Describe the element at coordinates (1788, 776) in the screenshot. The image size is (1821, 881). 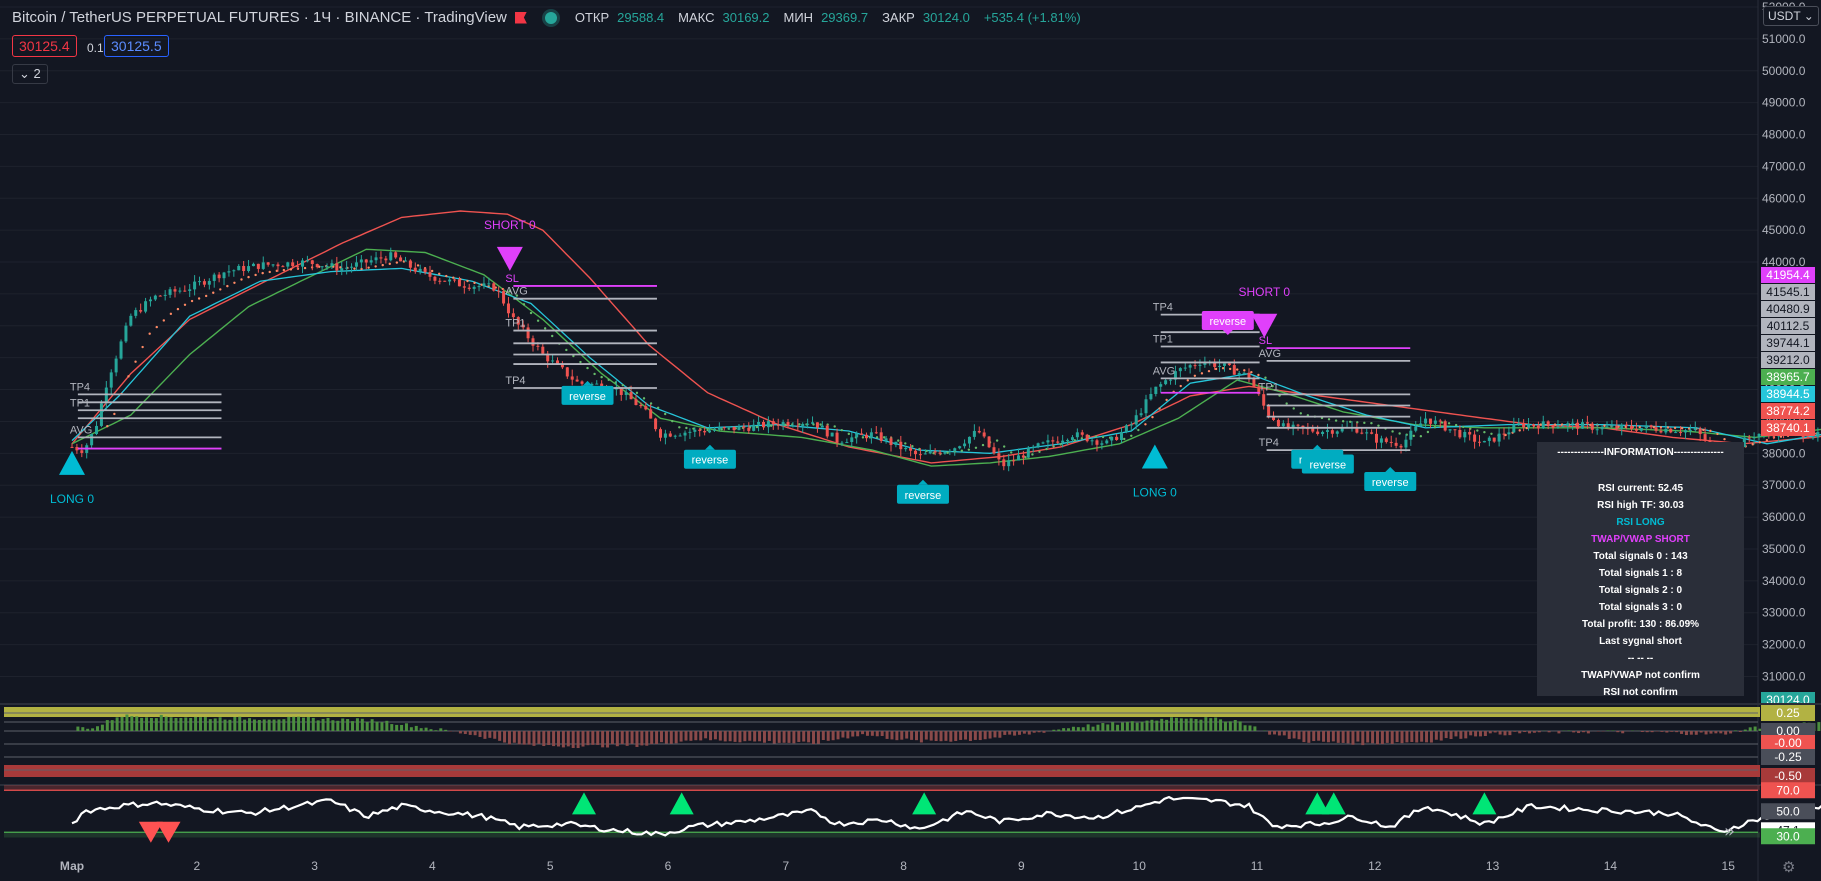
I see `osc-axis-label: -0.50` at that location.